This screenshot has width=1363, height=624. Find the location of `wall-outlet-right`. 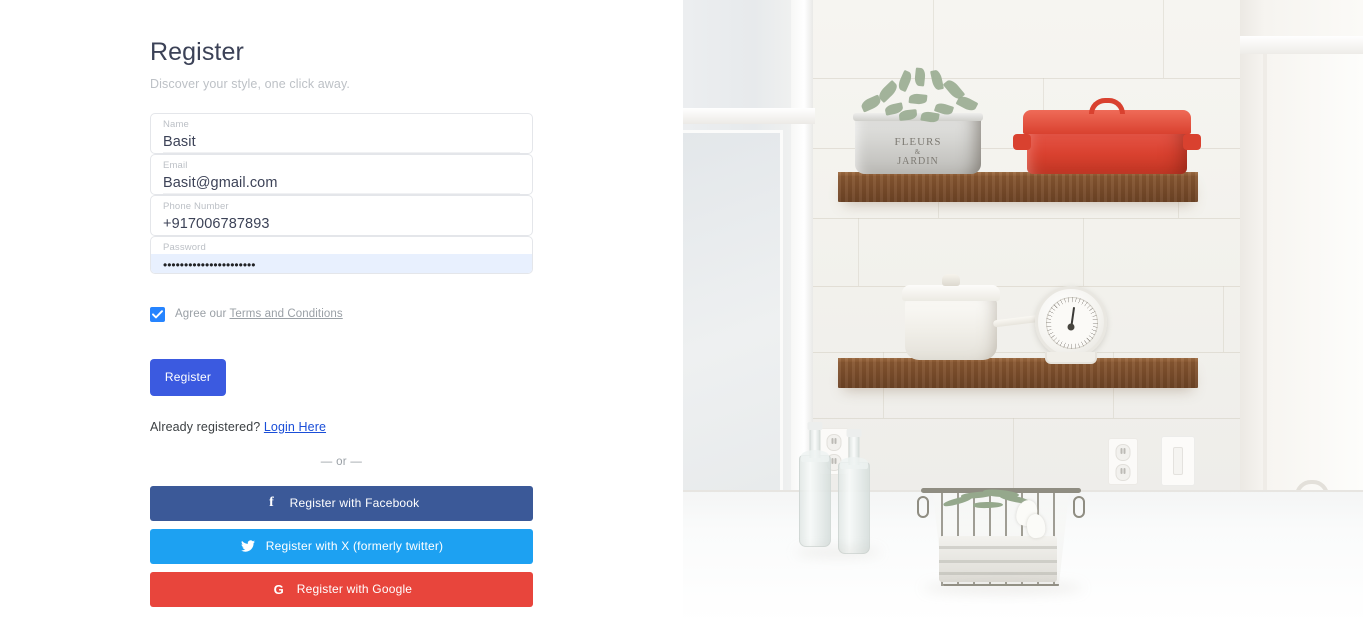

wall-outlet-right is located at coordinates (1123, 461).